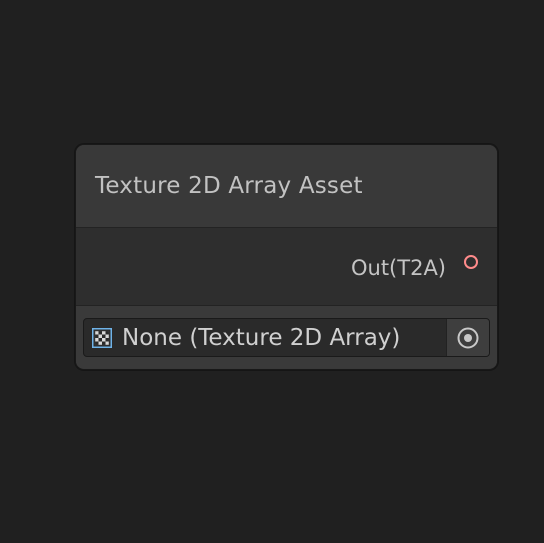 The height and width of the screenshot is (543, 544). I want to click on output-port-connector, so click(471, 262).